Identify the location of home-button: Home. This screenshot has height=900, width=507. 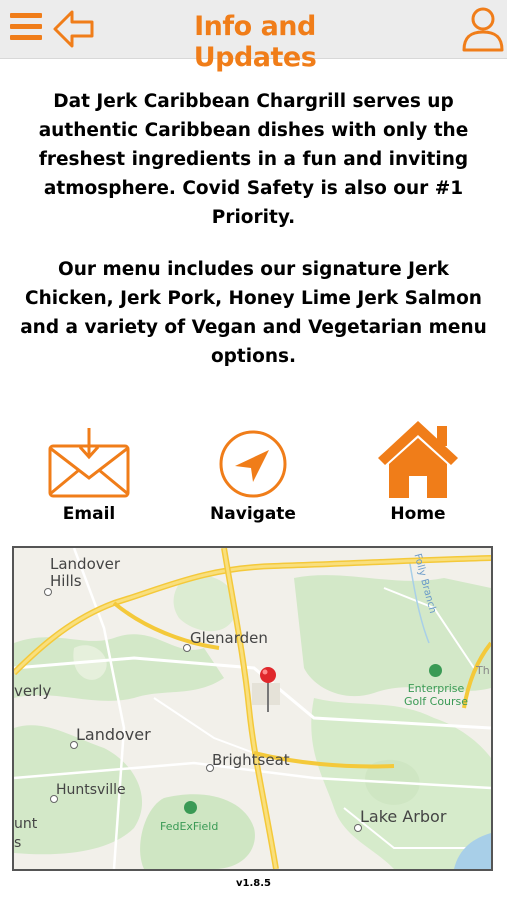
(418, 468).